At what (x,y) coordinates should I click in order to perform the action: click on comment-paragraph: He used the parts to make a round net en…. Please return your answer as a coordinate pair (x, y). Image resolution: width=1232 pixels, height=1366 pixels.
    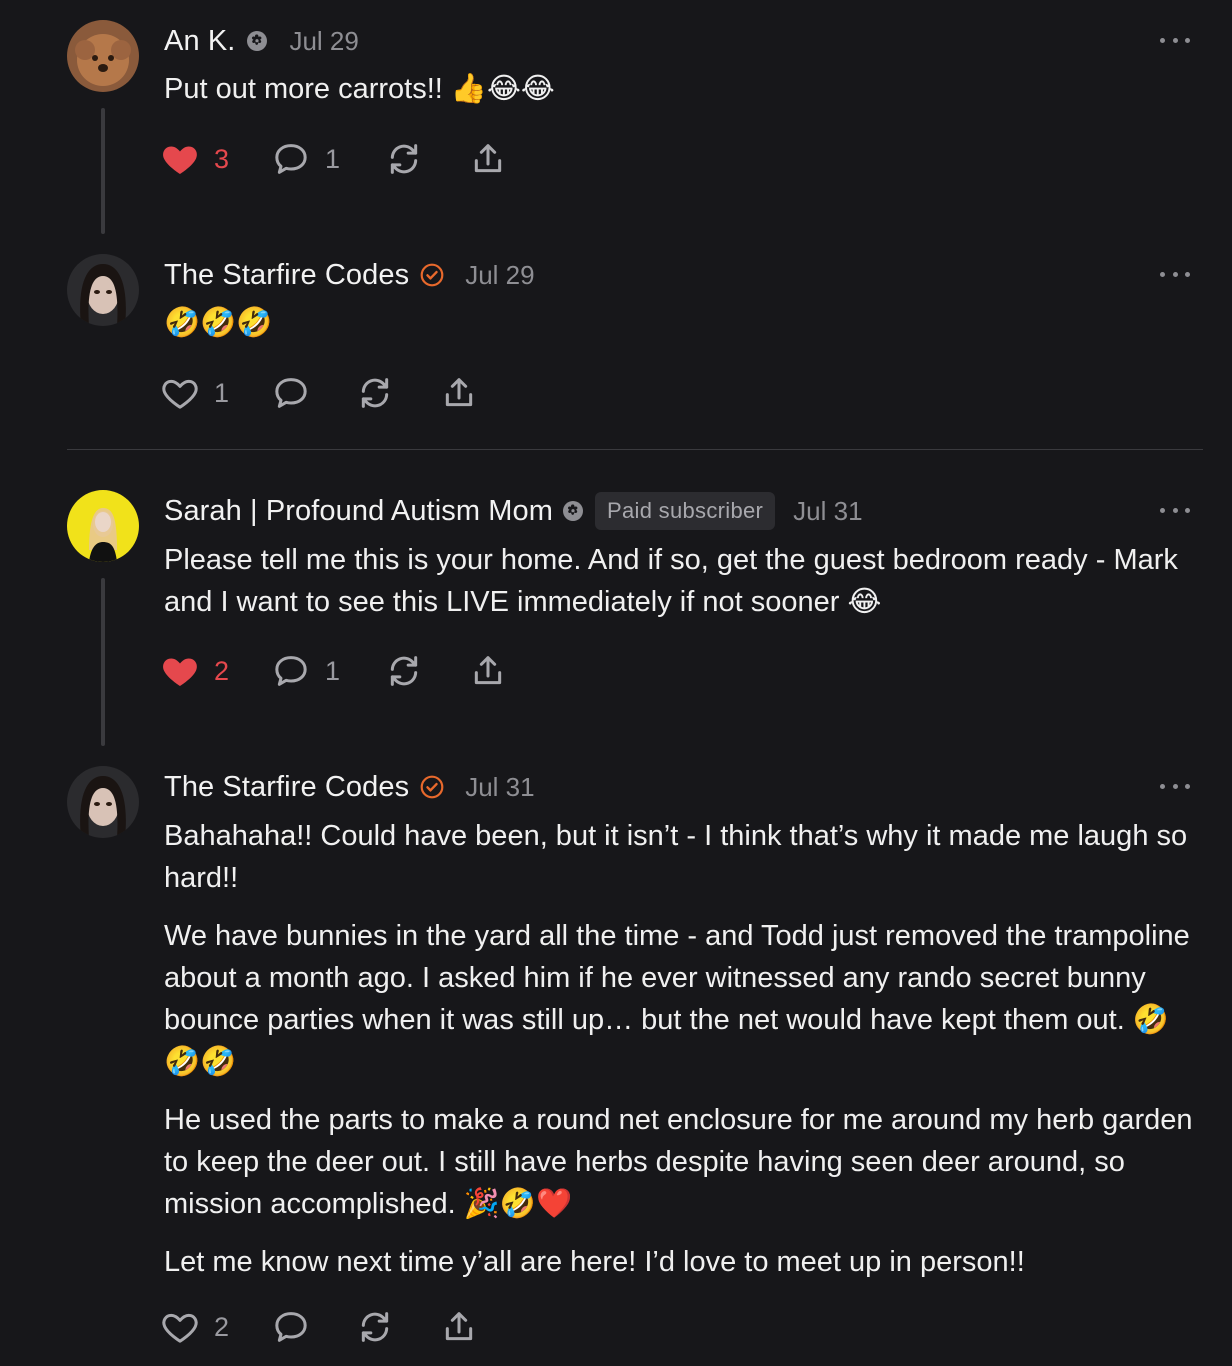
    Looking at the image, I should click on (678, 1162).